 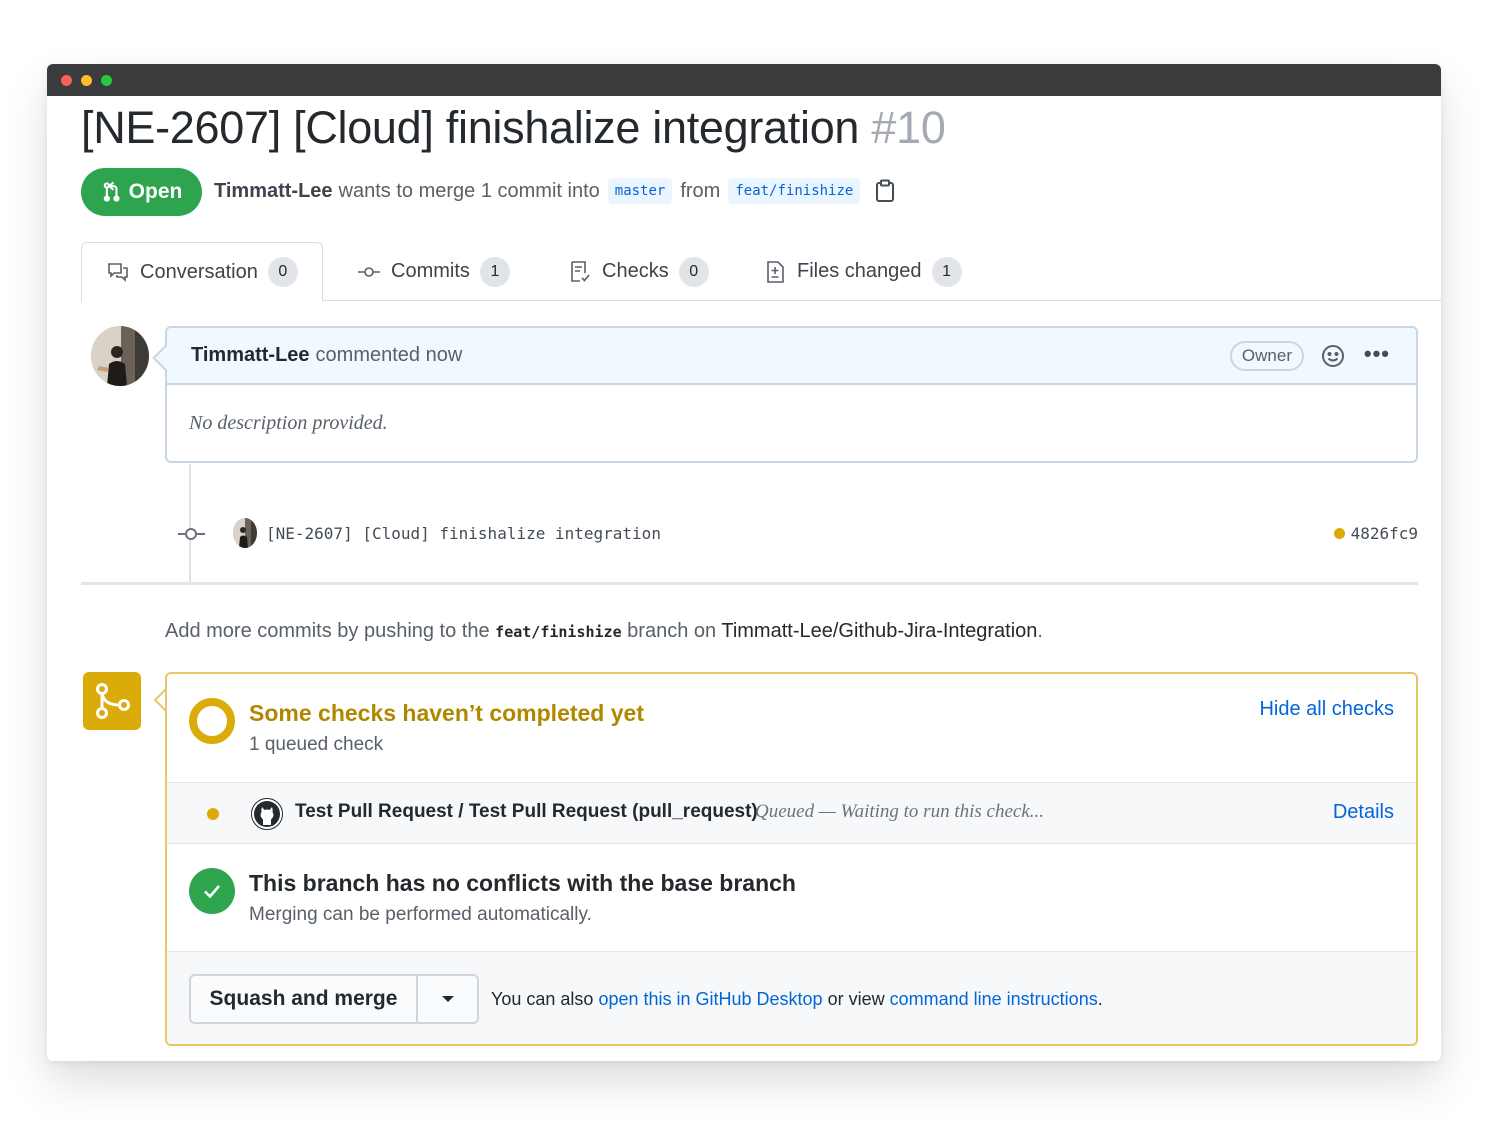 What do you see at coordinates (212, 721) in the screenshot?
I see `pending-status-icon` at bounding box center [212, 721].